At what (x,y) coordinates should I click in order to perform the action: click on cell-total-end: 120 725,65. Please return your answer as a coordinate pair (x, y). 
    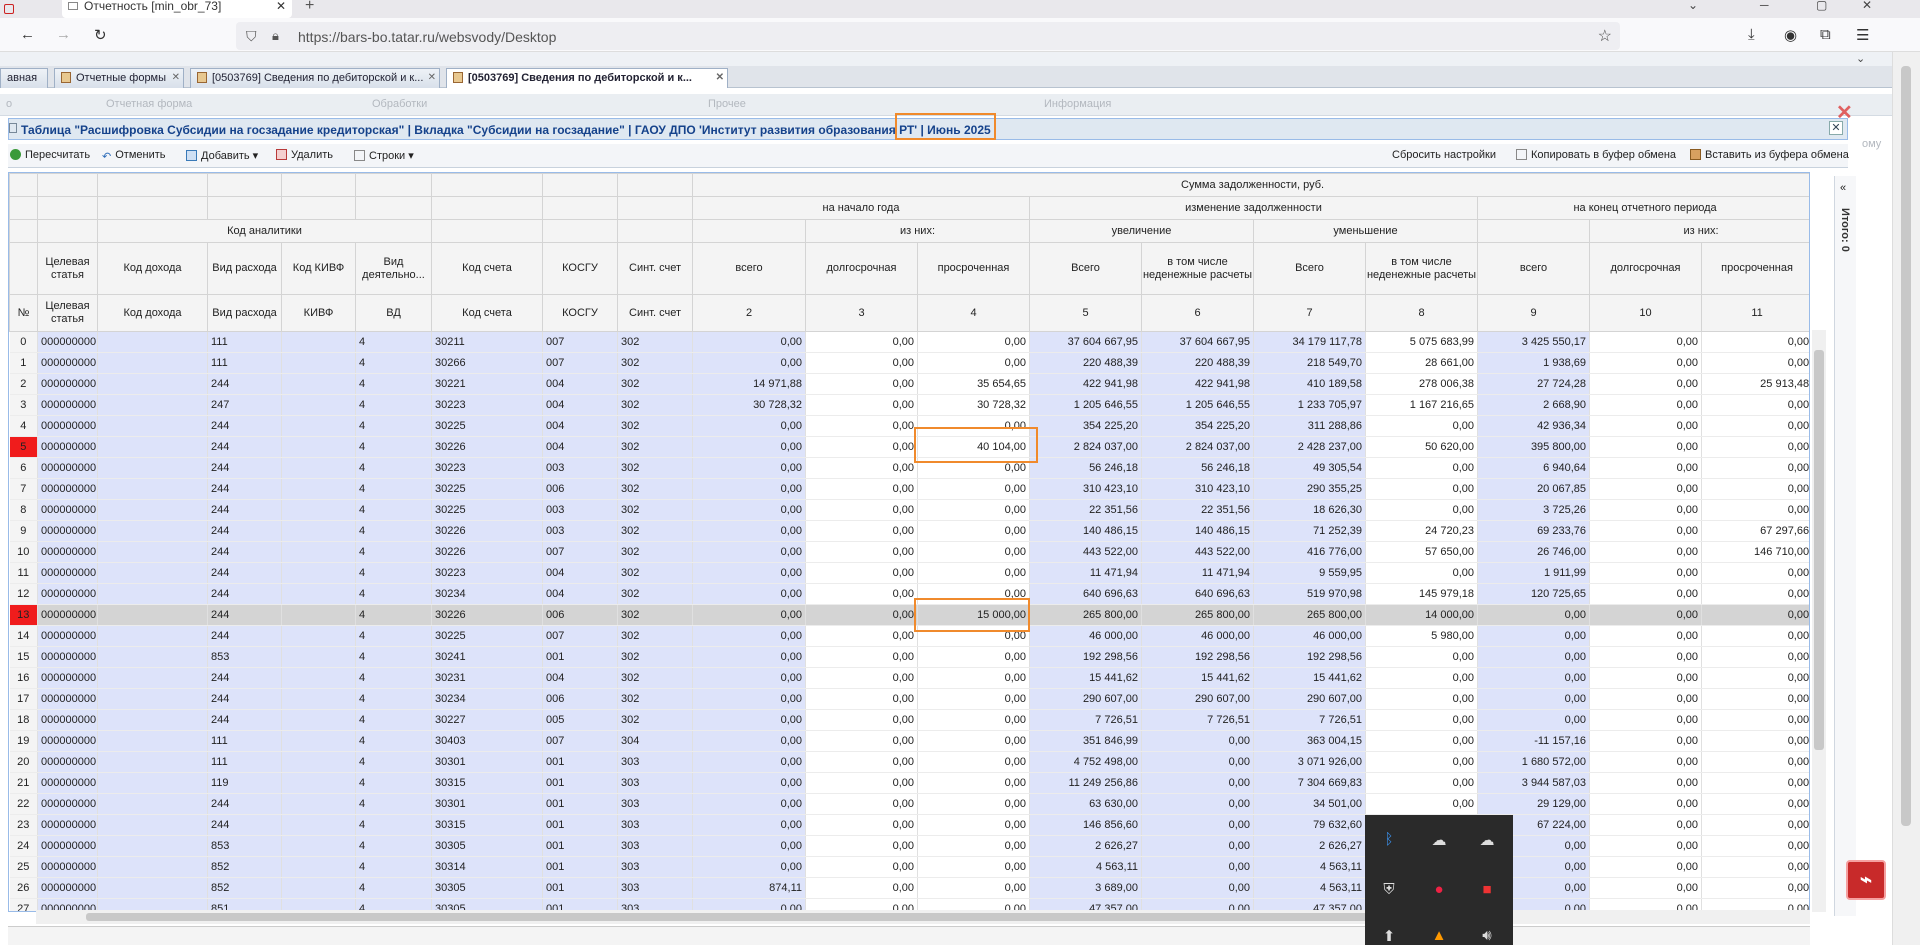
    Looking at the image, I should click on (1533, 594).